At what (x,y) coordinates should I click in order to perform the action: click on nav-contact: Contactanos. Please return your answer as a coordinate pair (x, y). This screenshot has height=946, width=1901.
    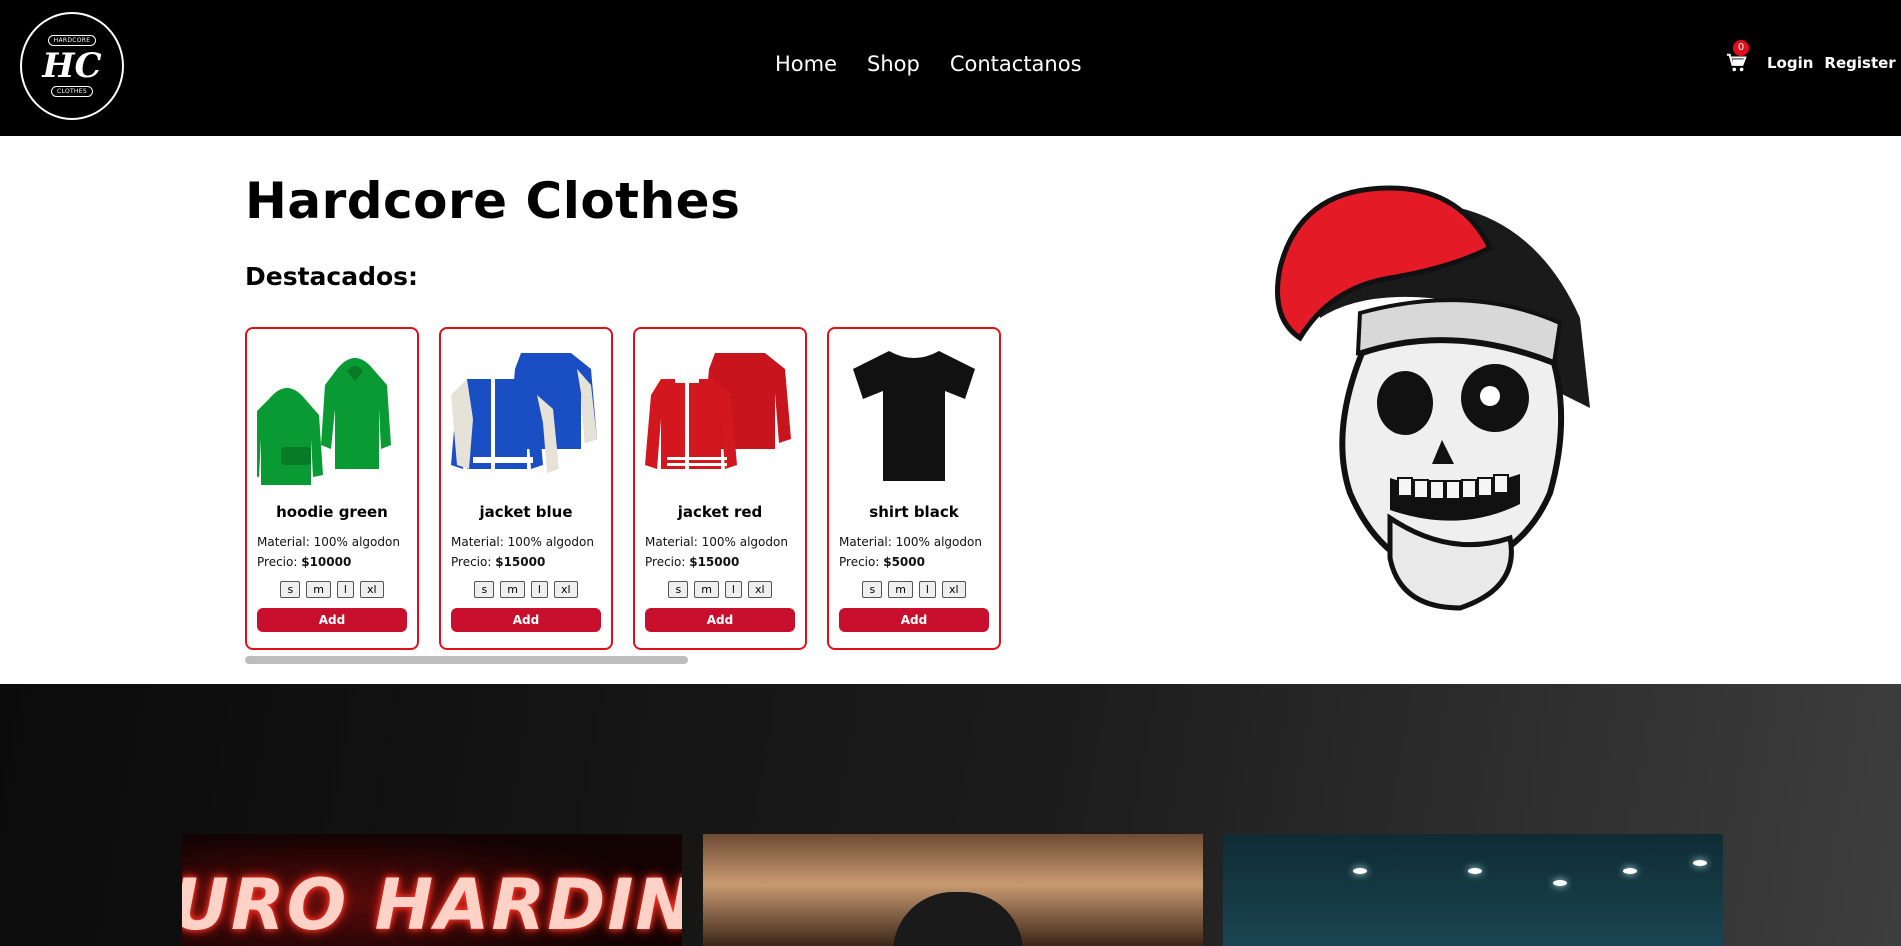
    Looking at the image, I should click on (1016, 64).